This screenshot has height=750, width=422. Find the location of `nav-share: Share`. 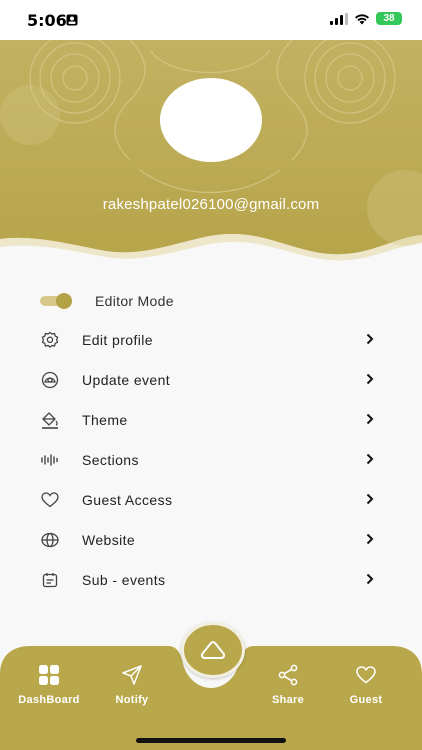

nav-share: Share is located at coordinates (288, 685).